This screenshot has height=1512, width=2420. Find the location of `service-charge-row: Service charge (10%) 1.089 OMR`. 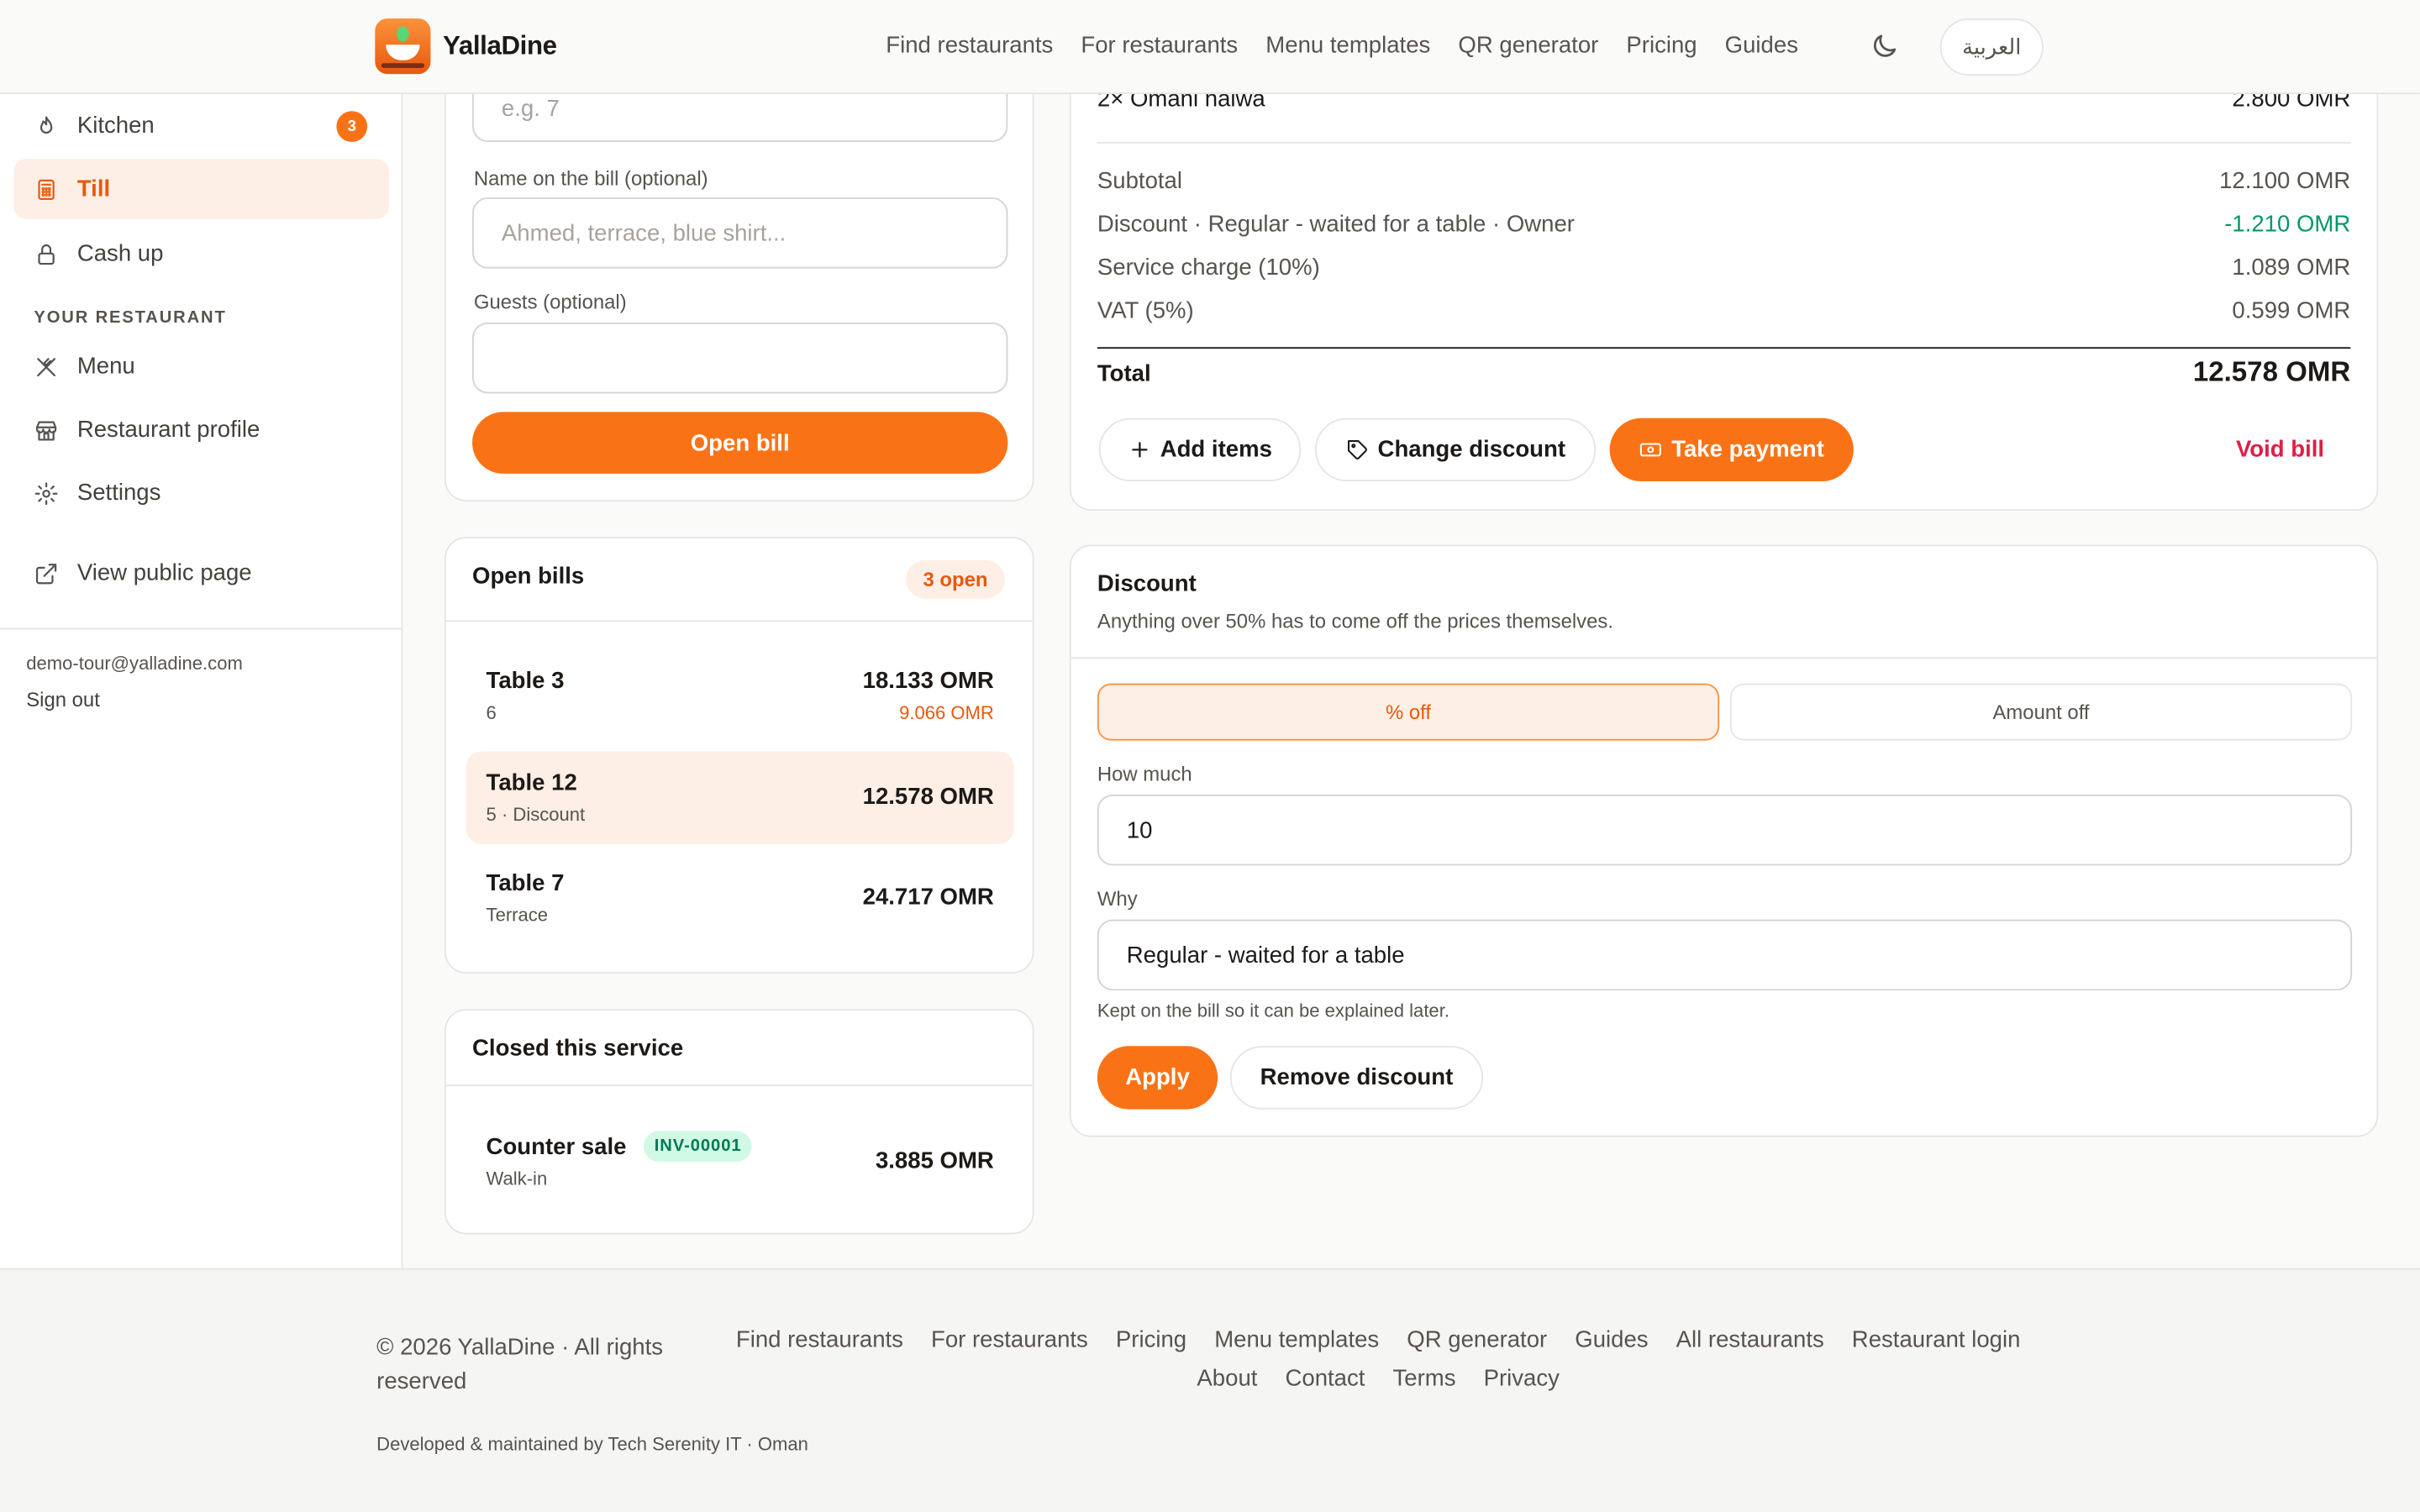

service-charge-row: Service charge (10%) 1.089 OMR is located at coordinates (1724, 268).